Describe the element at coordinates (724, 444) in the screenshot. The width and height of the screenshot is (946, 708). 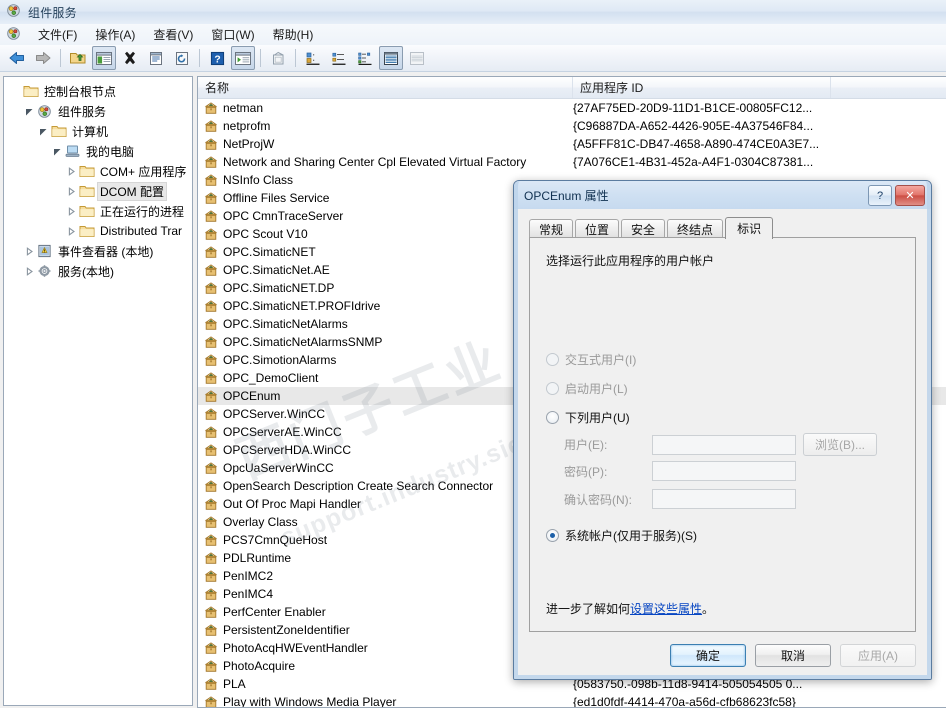
I see `user-input` at that location.